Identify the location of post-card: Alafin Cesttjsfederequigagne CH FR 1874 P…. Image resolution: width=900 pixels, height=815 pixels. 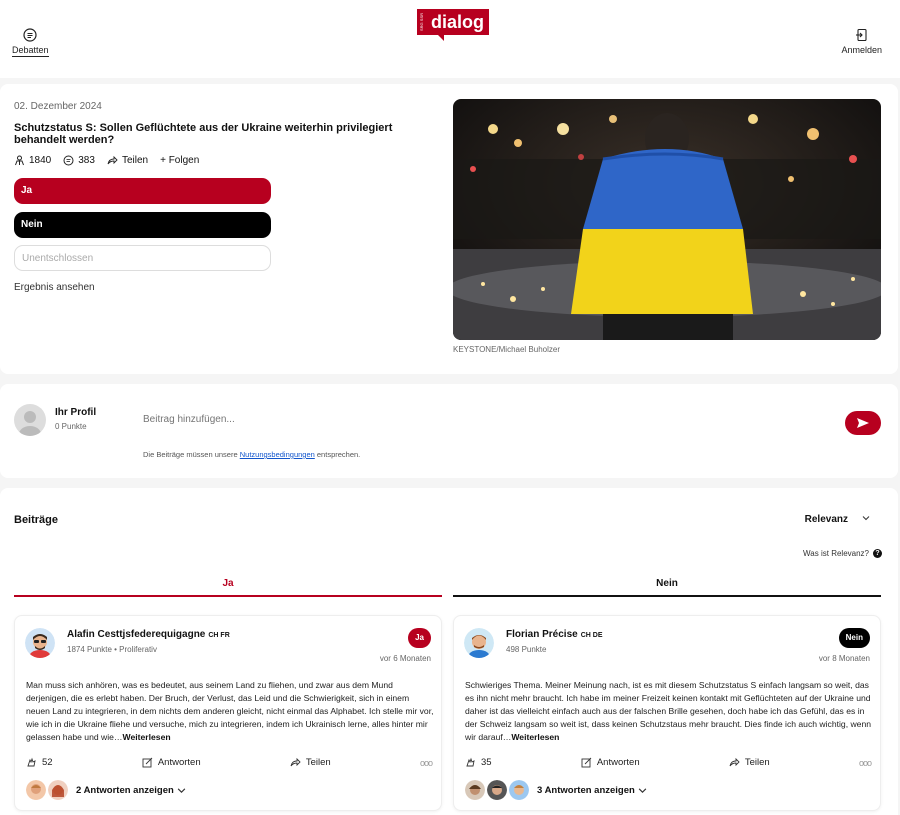
(228, 713).